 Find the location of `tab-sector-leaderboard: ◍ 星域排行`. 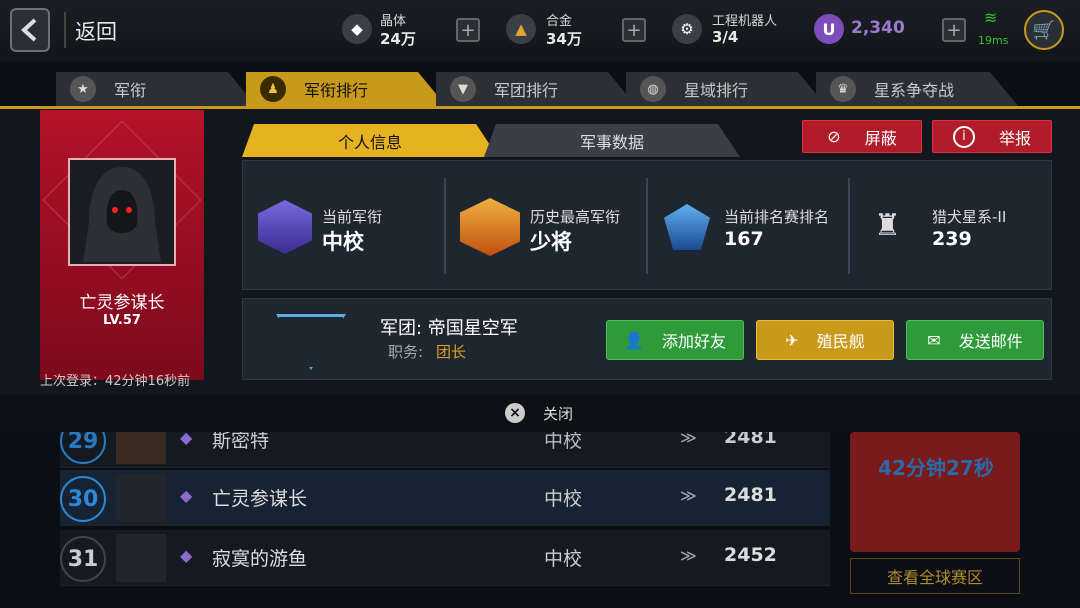

tab-sector-leaderboard: ◍ 星域排行 is located at coordinates (726, 89).